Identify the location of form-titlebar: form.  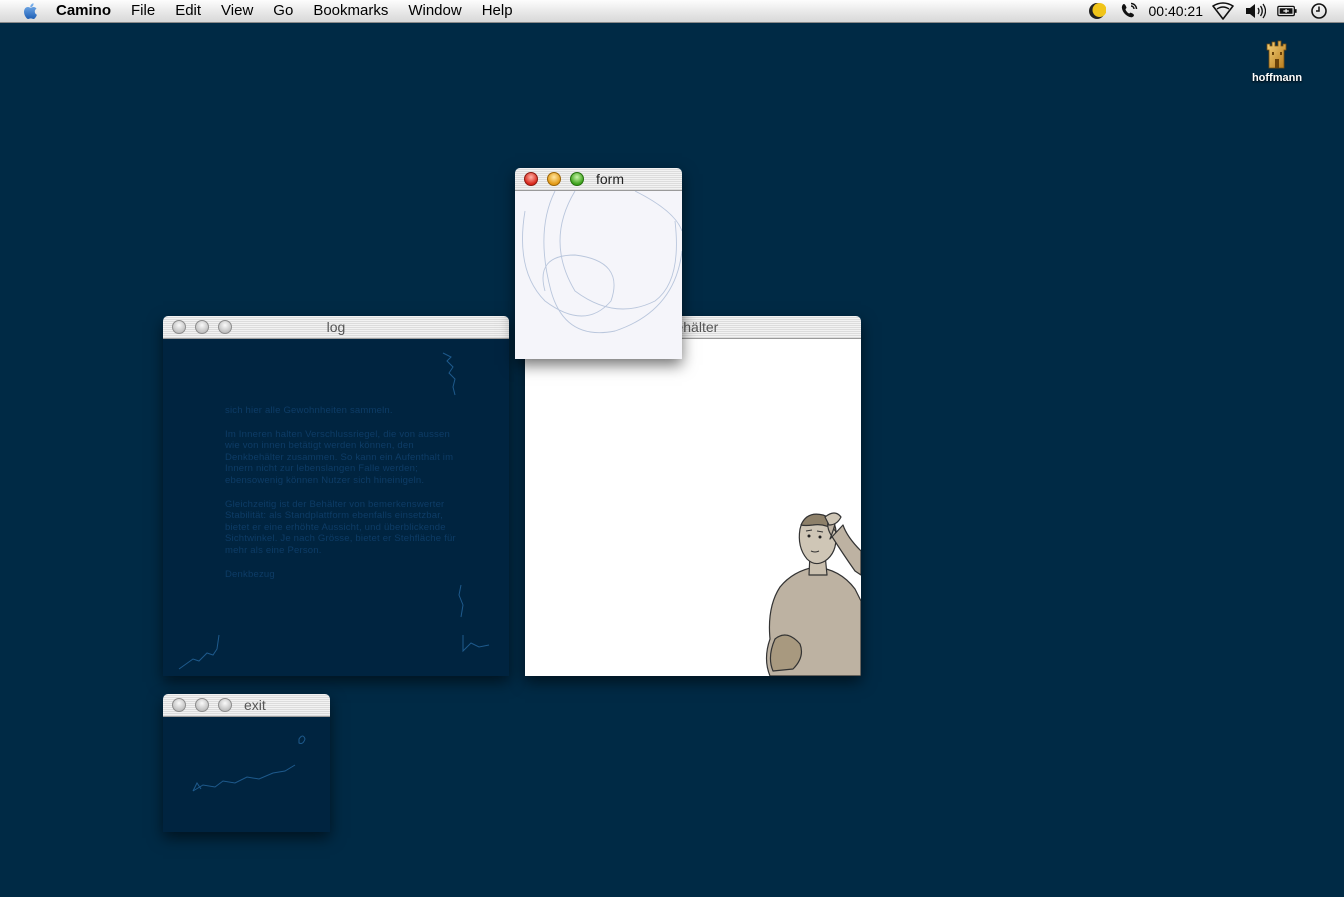
(598, 179).